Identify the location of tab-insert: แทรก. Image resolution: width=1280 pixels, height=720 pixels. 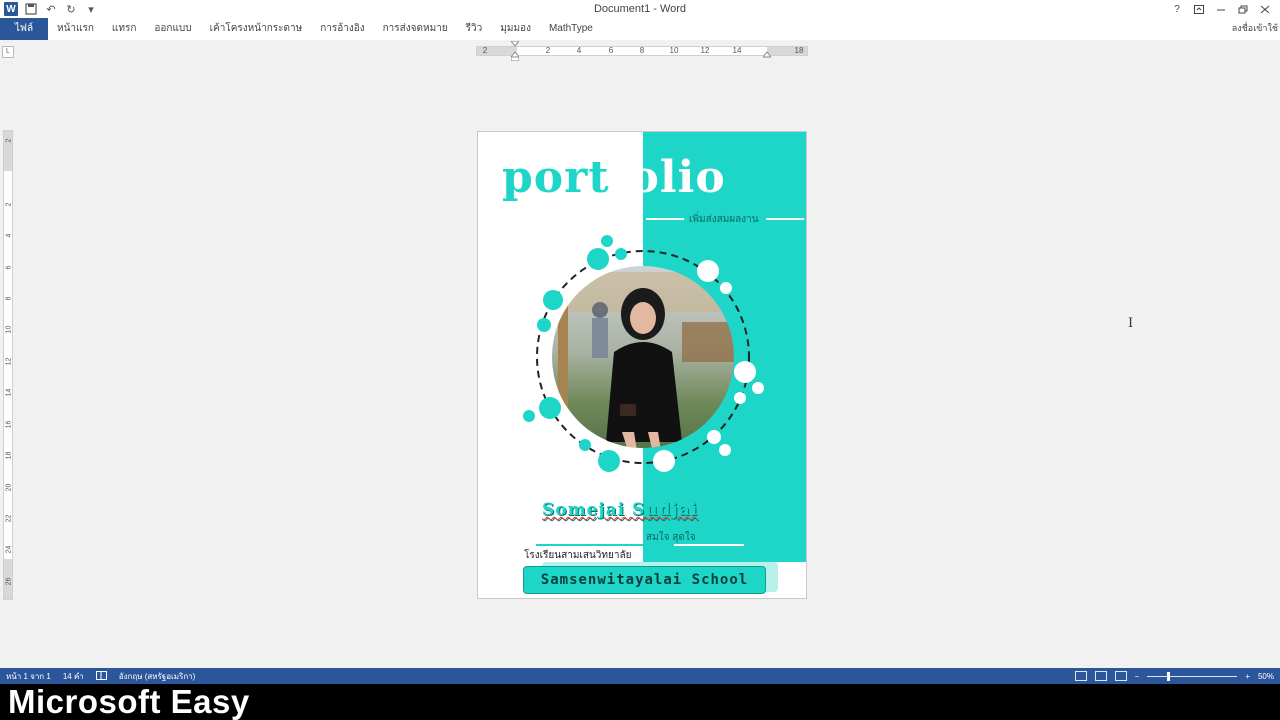
(124, 29).